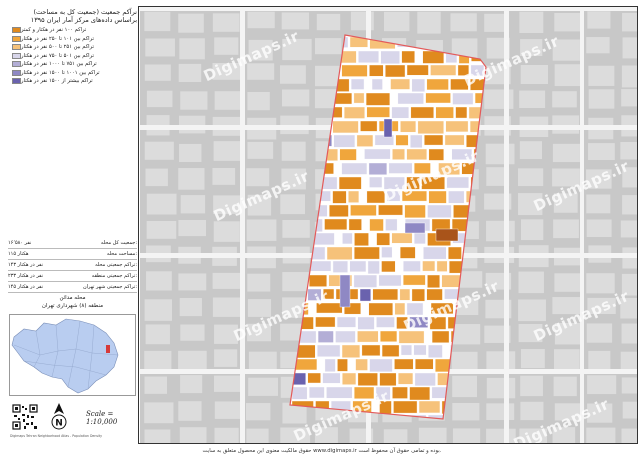 Image resolution: width=643 pixels, height=461 pixels. Describe the element at coordinates (72, 64) in the screenshot. I see `legend-item: تراکم بین ۷۵۱ تا ۱۰۰۰ نفر در هکتار` at that location.